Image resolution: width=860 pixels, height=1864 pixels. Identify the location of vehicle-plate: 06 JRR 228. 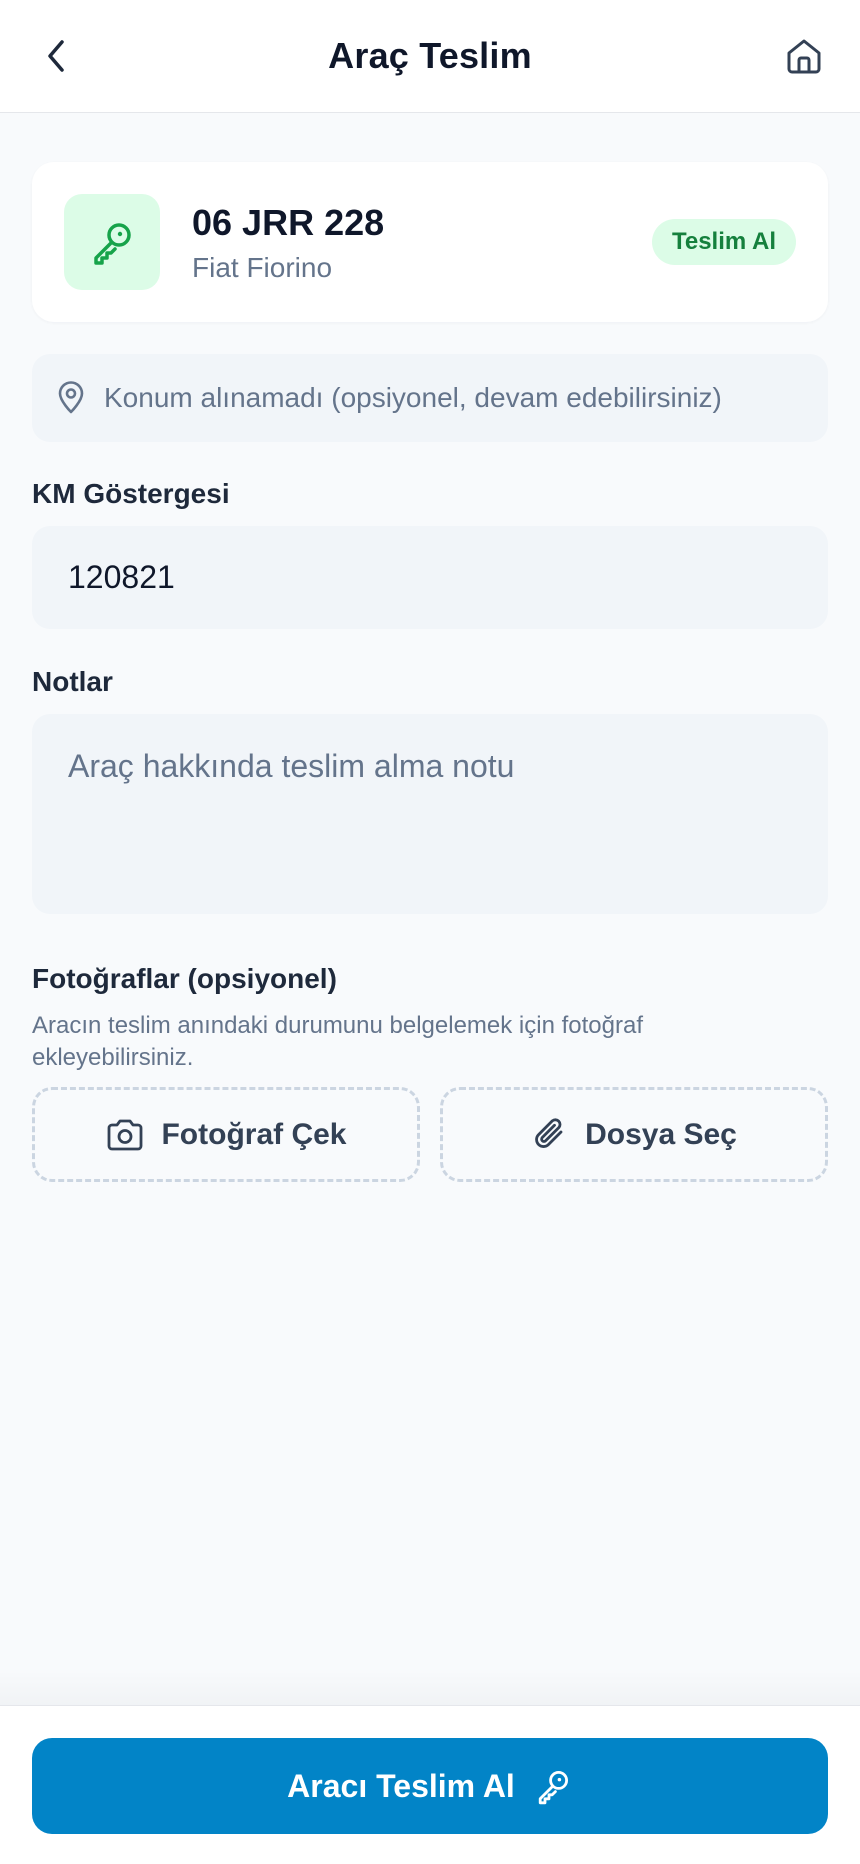
(288, 222).